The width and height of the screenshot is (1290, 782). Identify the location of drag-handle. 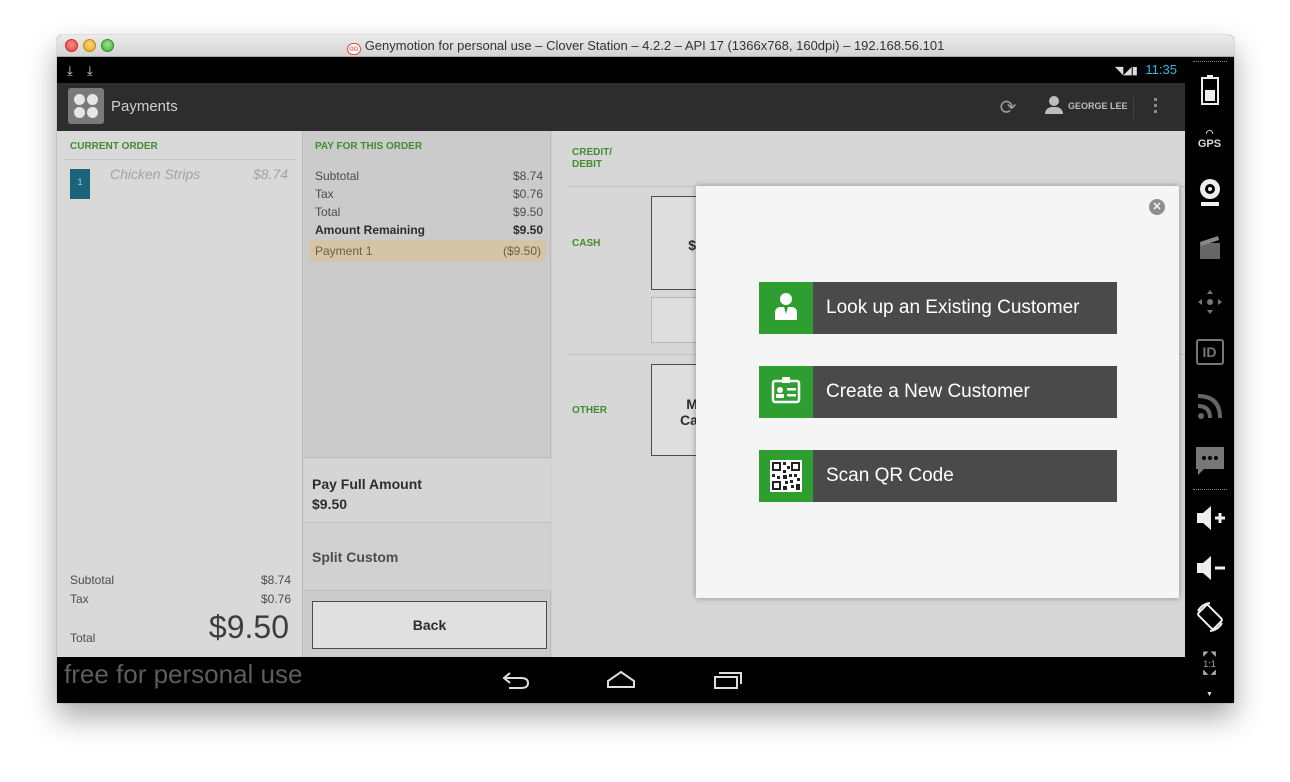
(1210, 62).